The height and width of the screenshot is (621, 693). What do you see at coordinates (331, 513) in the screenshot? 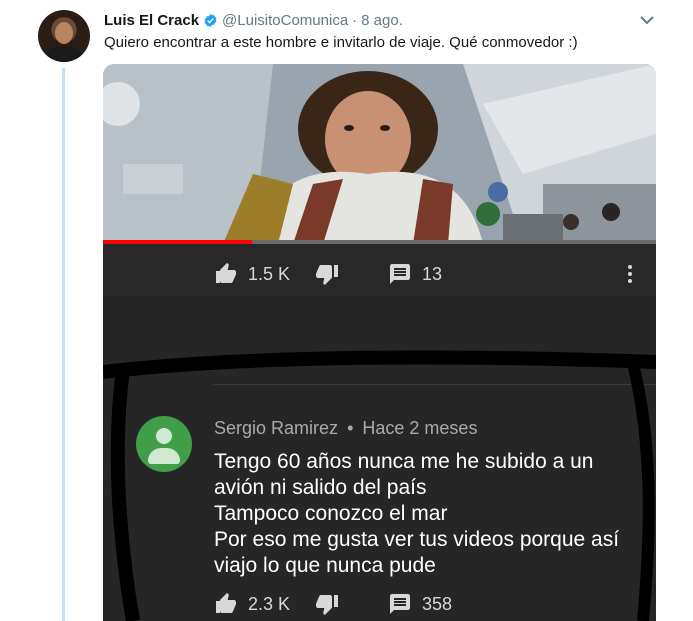
I see `comment-line: Tampoco conozco el mar` at bounding box center [331, 513].